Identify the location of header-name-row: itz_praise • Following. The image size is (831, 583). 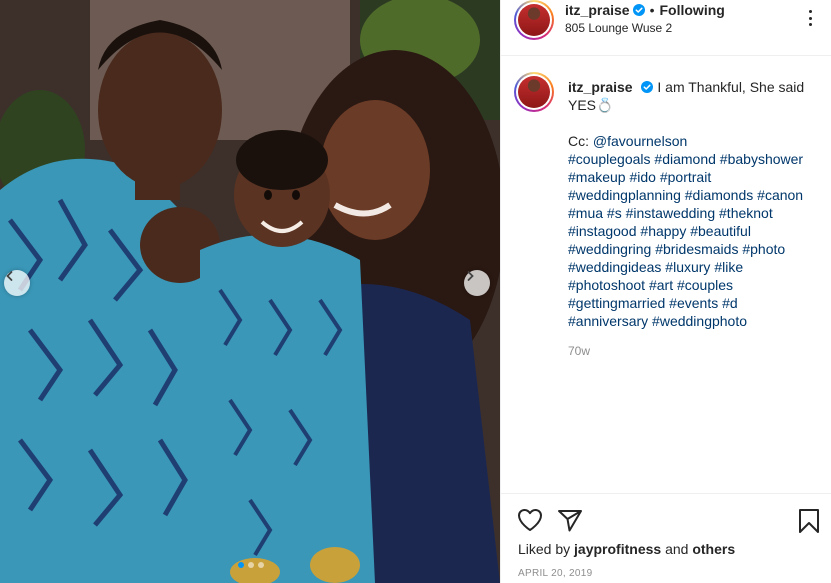
(645, 10).